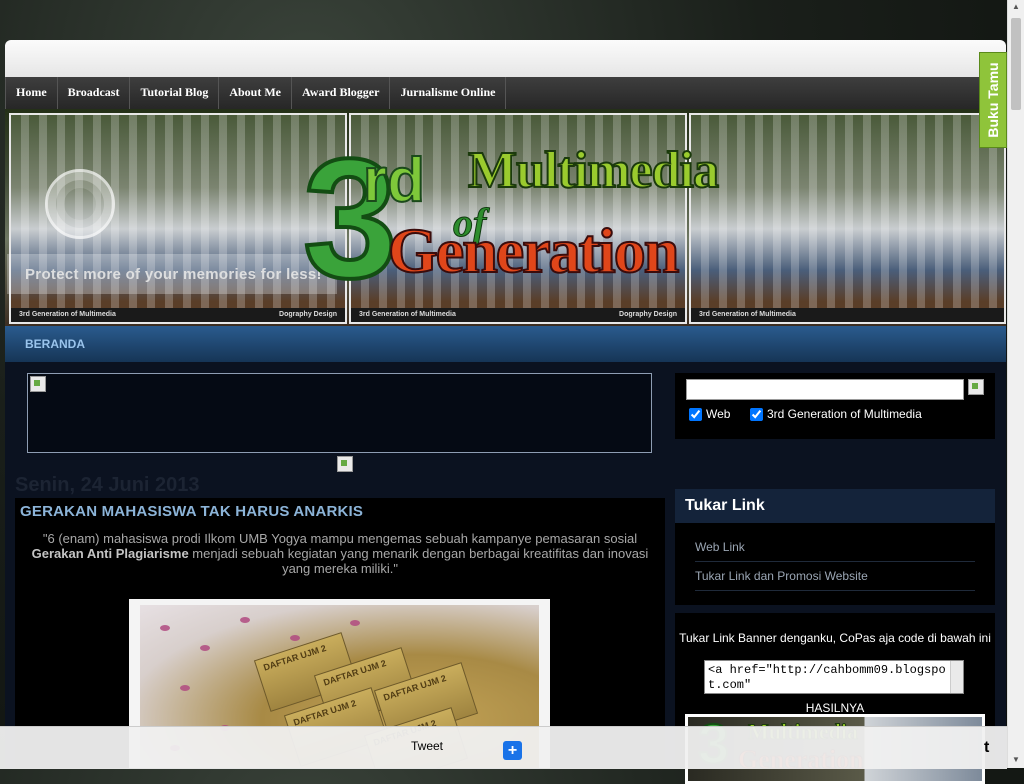  Describe the element at coordinates (835, 708) in the screenshot. I see `result-label: HASILNYA` at that location.